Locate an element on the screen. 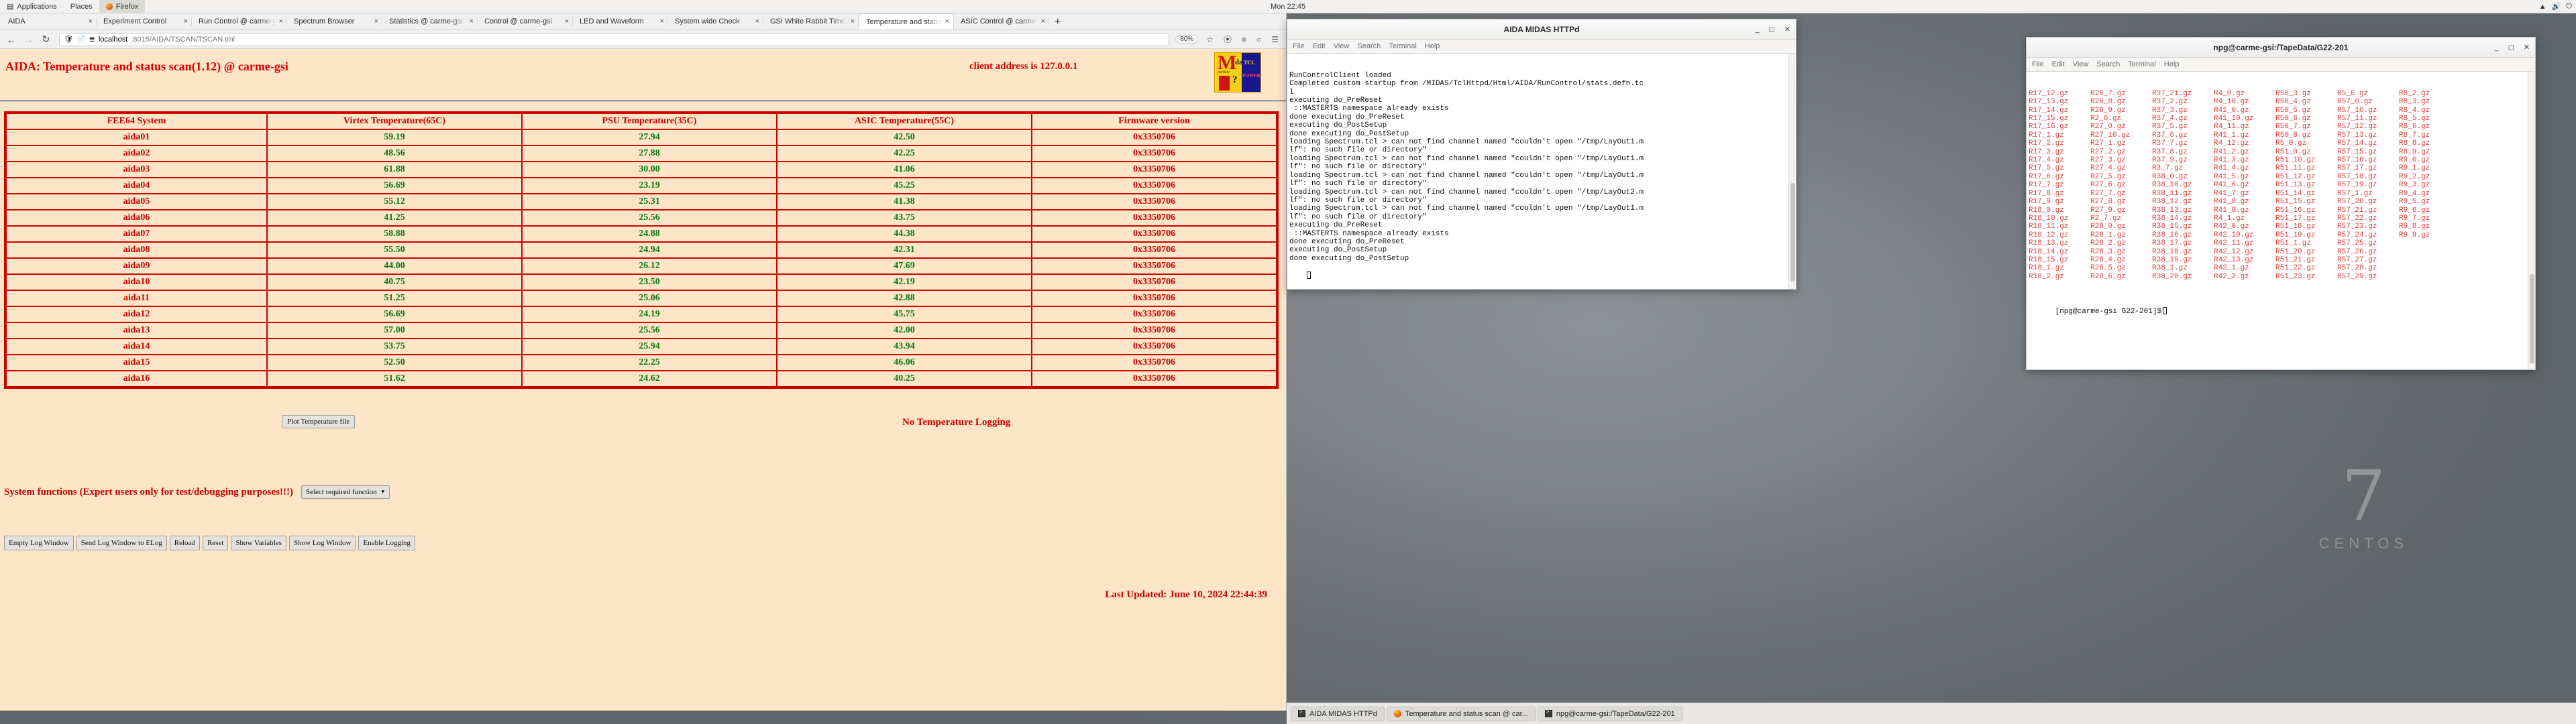 This screenshot has width=2576, height=724. browser-tab-control: Control @ carme-gsi × is located at coordinates (525, 21).